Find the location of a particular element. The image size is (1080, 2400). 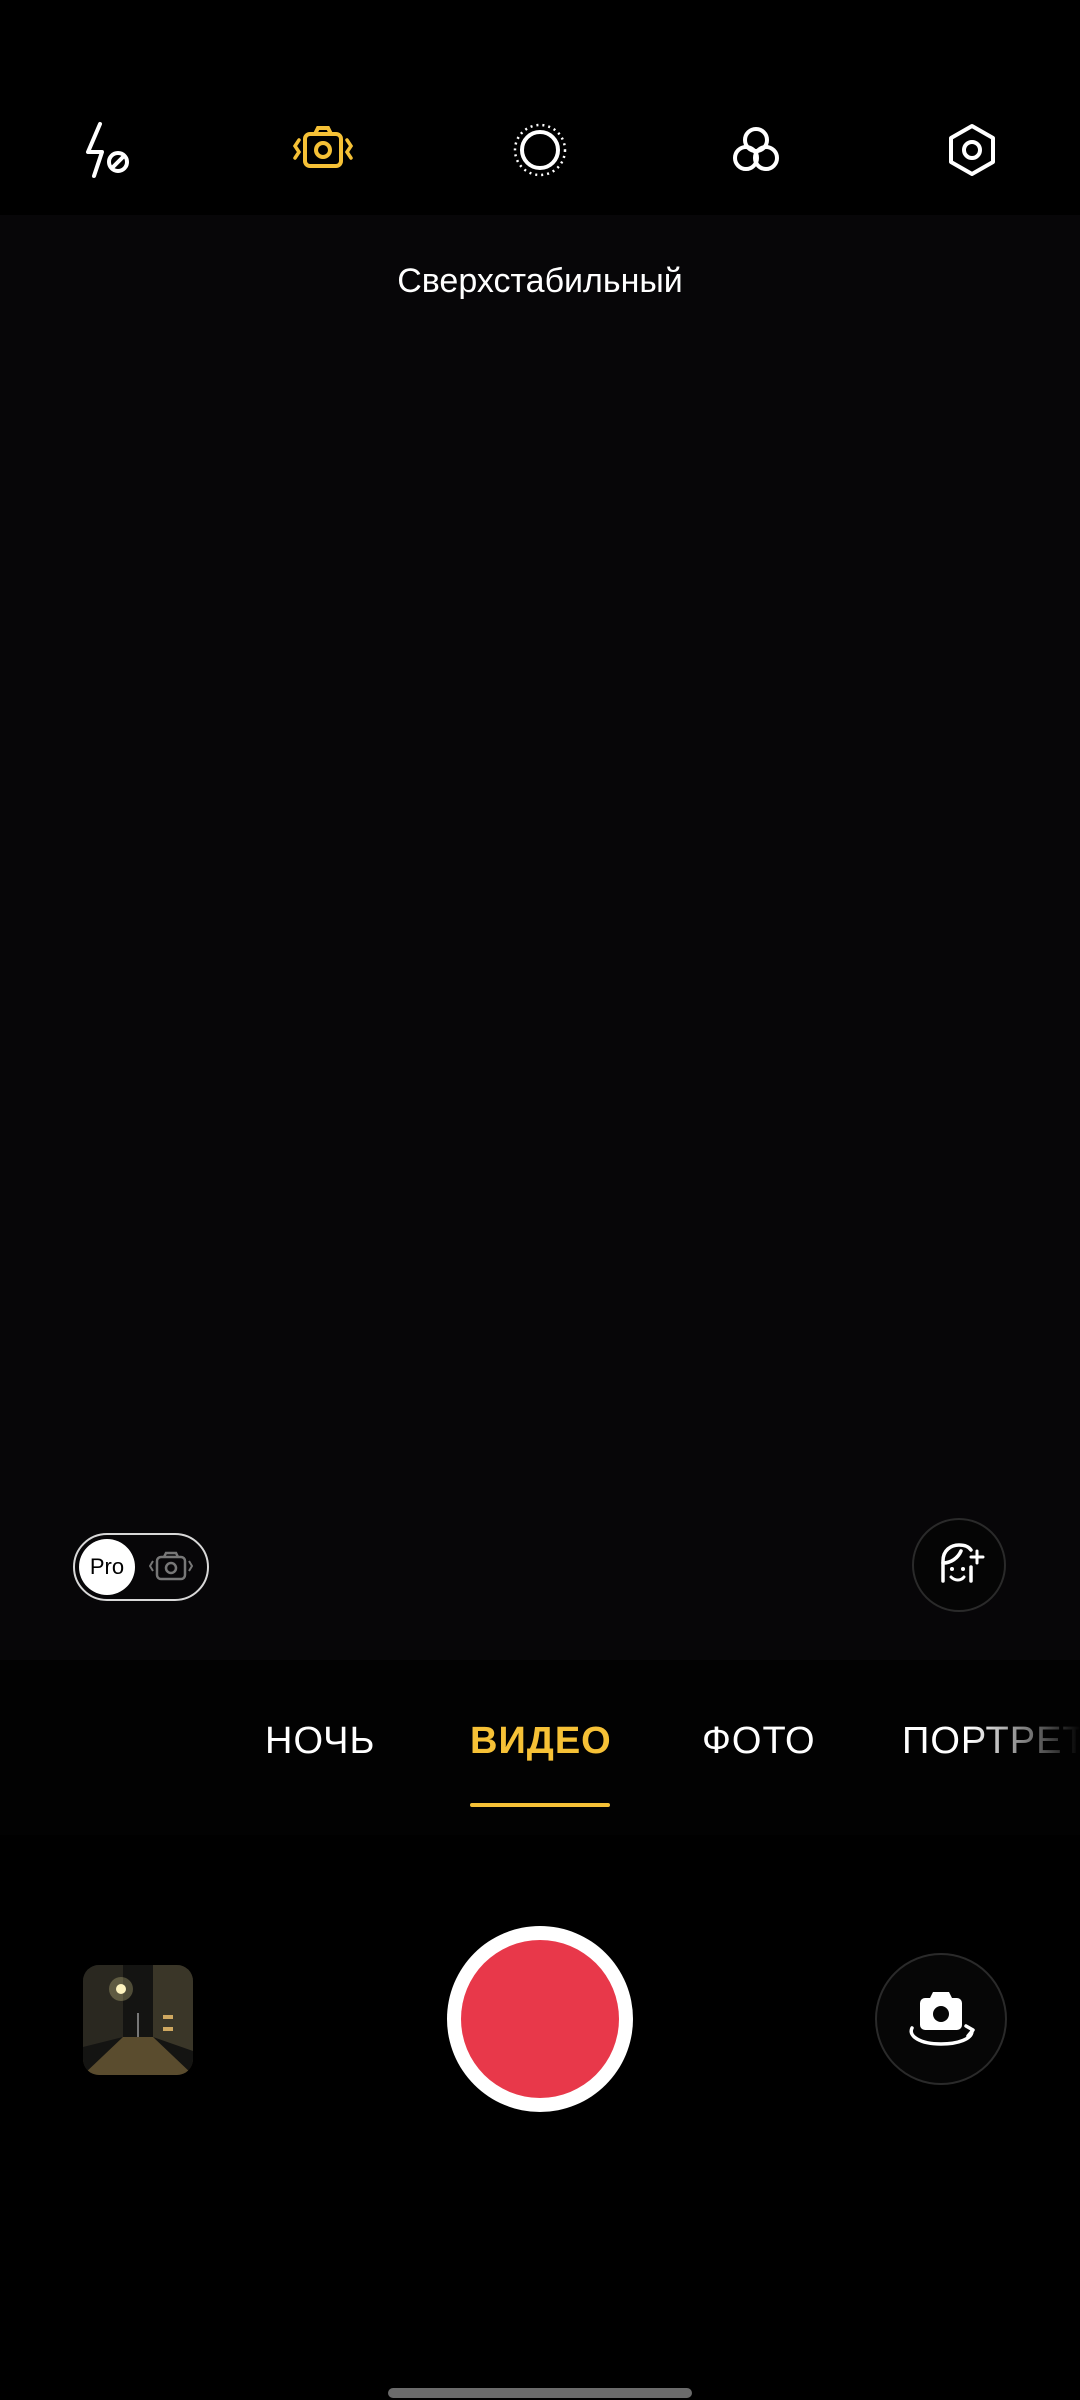

stabilization-button is located at coordinates (323, 150).